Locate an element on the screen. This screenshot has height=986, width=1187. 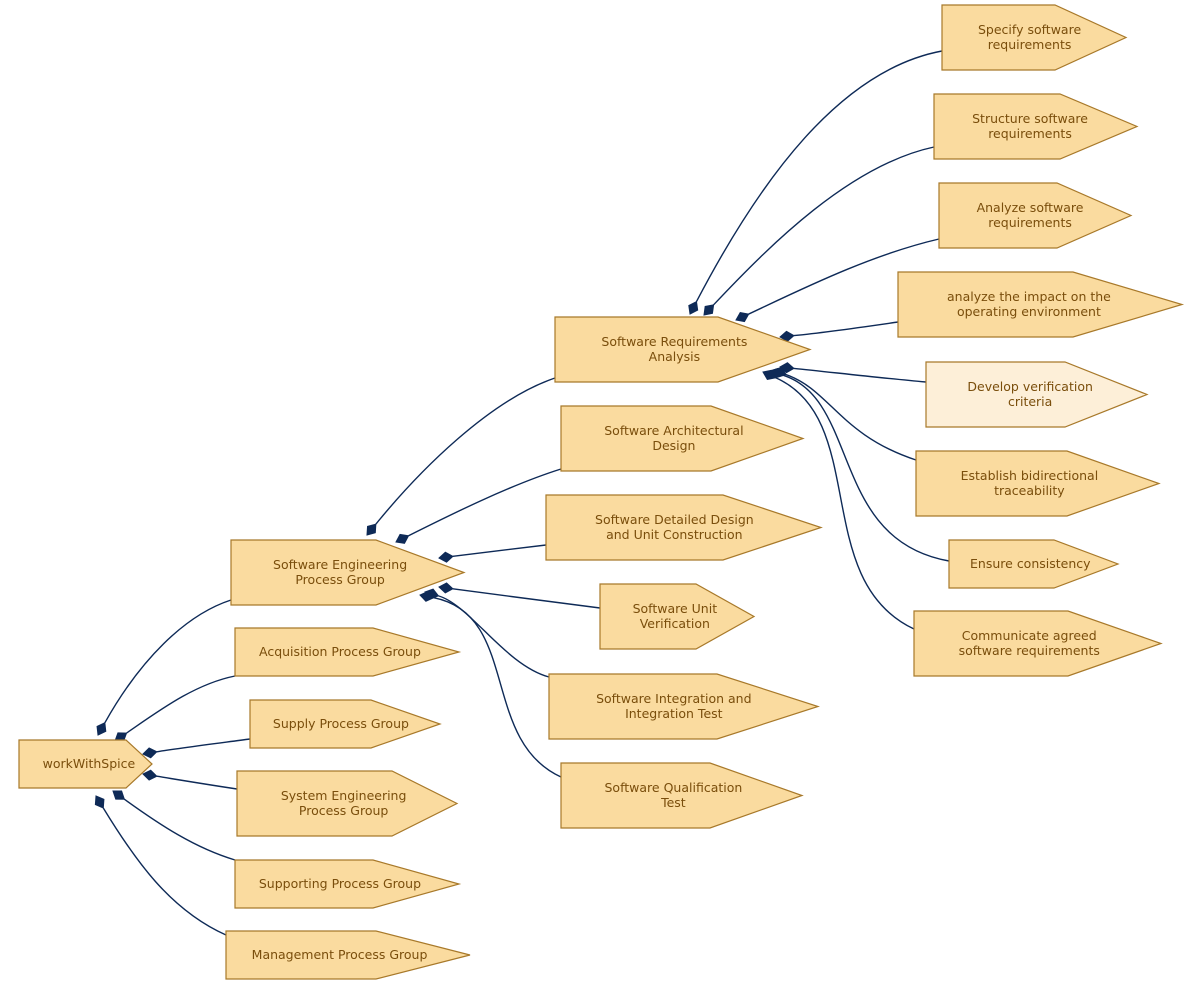
edge-root-to-seng is located at coordinates (164, 667).